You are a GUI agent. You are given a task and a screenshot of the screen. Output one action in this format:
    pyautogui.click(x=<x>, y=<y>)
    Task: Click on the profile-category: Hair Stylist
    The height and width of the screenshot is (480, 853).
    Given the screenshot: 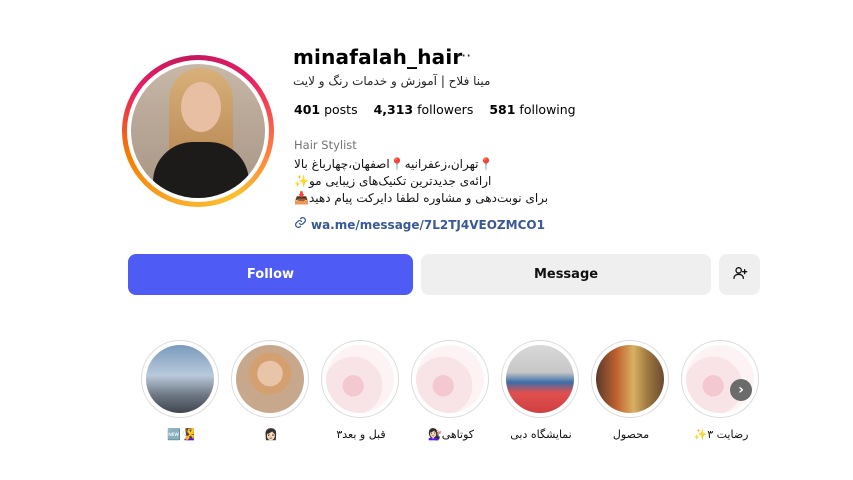 What is the action you would take?
    pyautogui.click(x=325, y=145)
    